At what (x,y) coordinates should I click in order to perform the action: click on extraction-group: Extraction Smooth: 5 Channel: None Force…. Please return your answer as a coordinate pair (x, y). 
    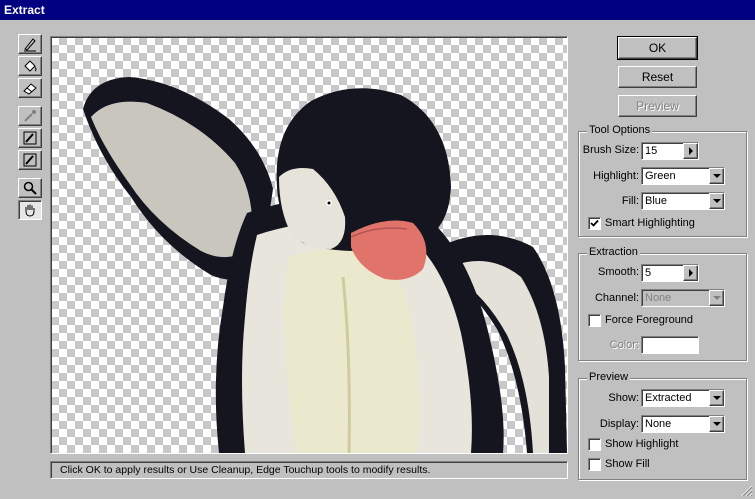
    Looking at the image, I should click on (662, 303).